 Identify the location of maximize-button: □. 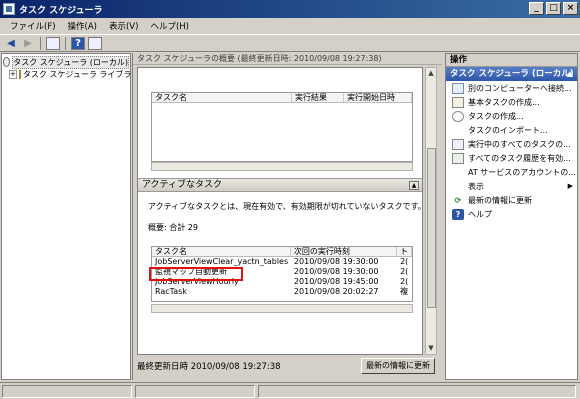
(553, 8).